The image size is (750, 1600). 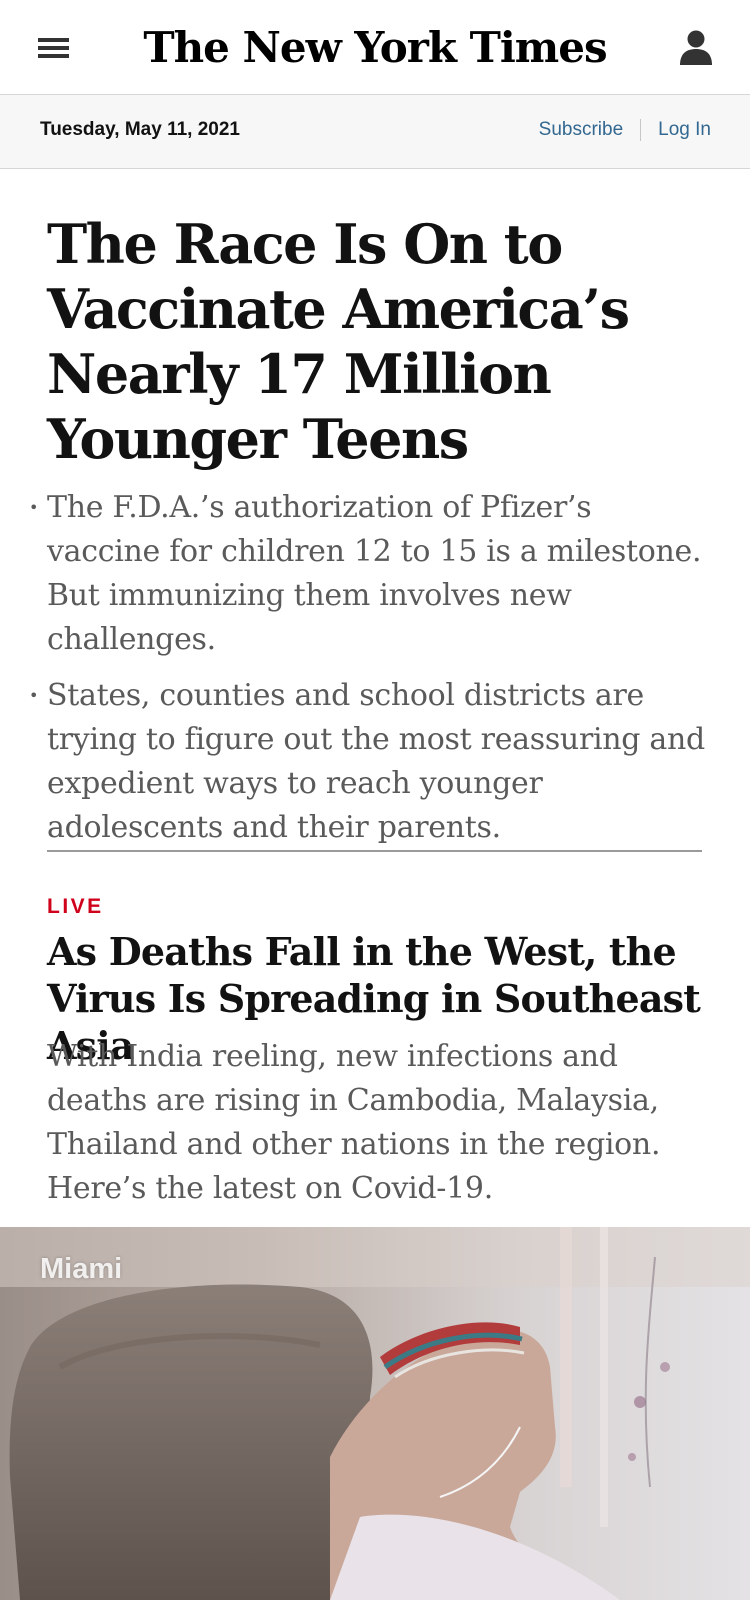 I want to click on current-date: Tuesday, May 11, 2021, so click(x=140, y=129).